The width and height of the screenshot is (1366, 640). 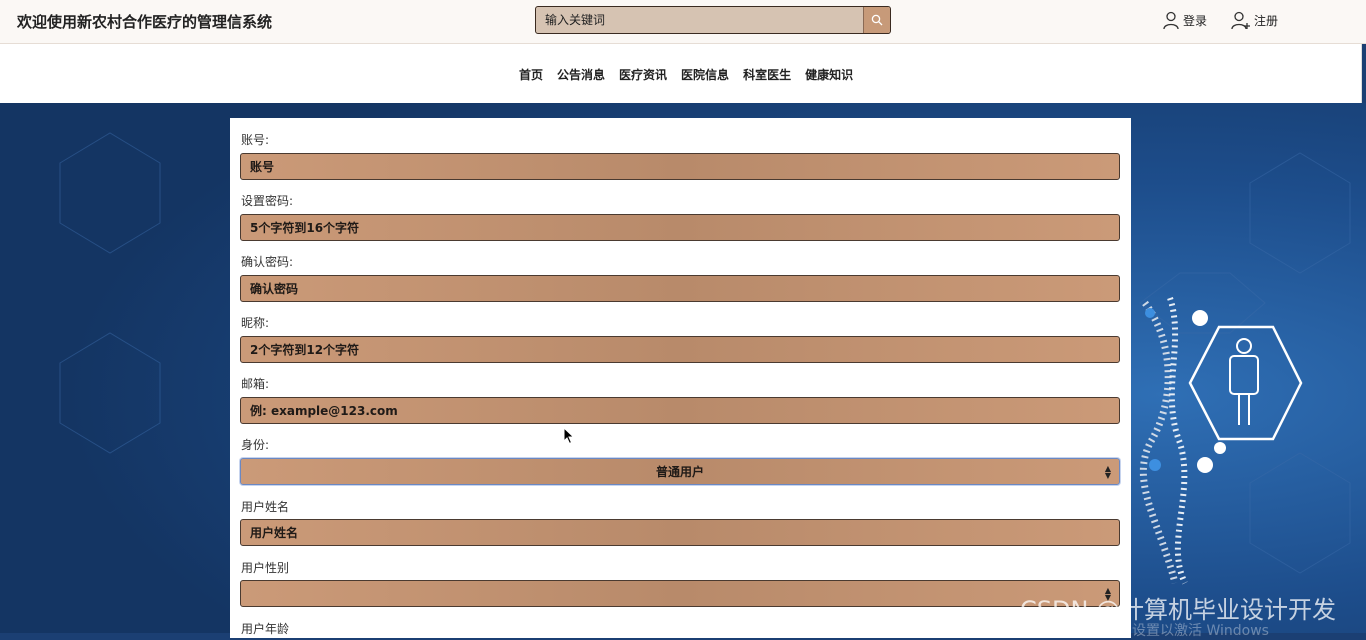 I want to click on search-icon, so click(x=877, y=20).